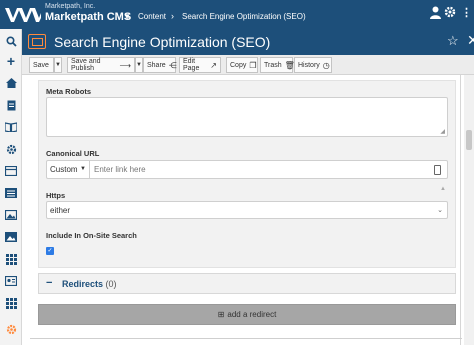 The height and width of the screenshot is (345, 474). I want to click on redirects-count: (0), so click(111, 284).